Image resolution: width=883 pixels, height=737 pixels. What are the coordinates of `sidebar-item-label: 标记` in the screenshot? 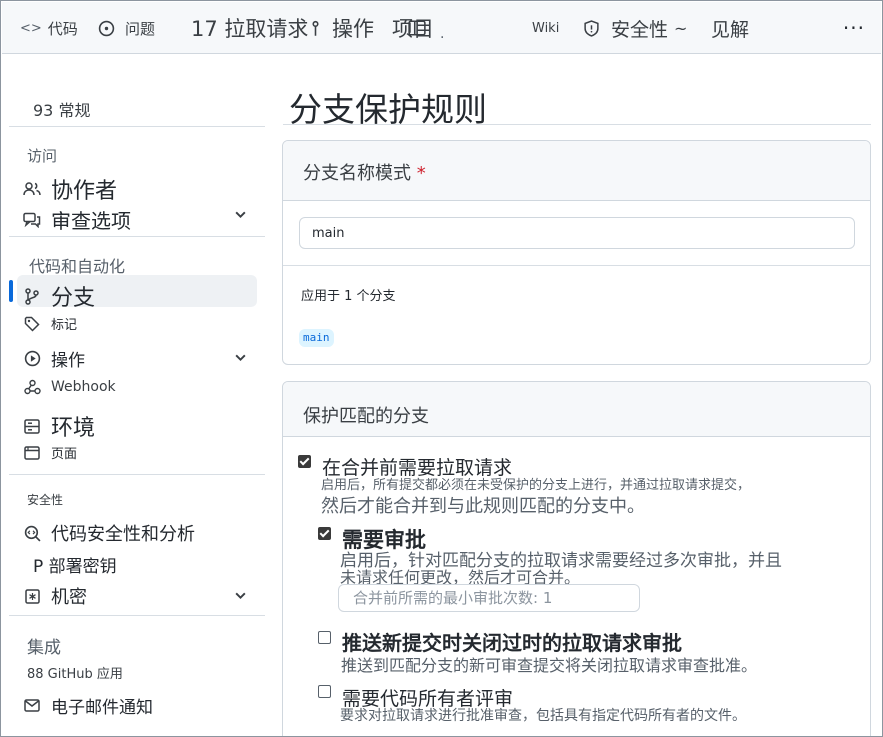 It's located at (64, 325).